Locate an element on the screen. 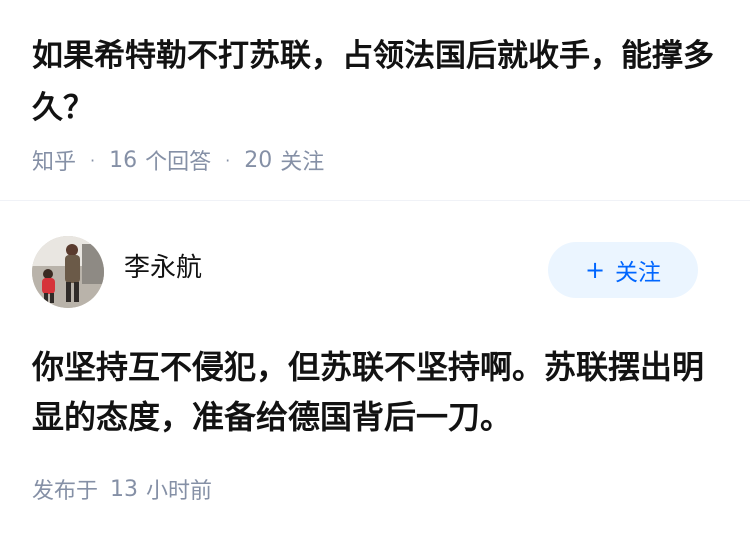 The width and height of the screenshot is (750, 542). follow-button-label: 关注 is located at coordinates (638, 273).